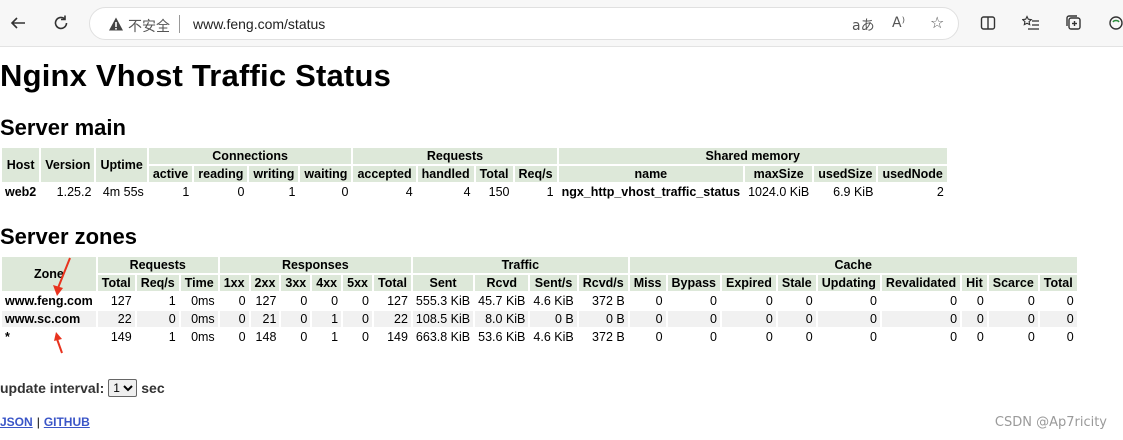  I want to click on writing-header: writing, so click(274, 174).